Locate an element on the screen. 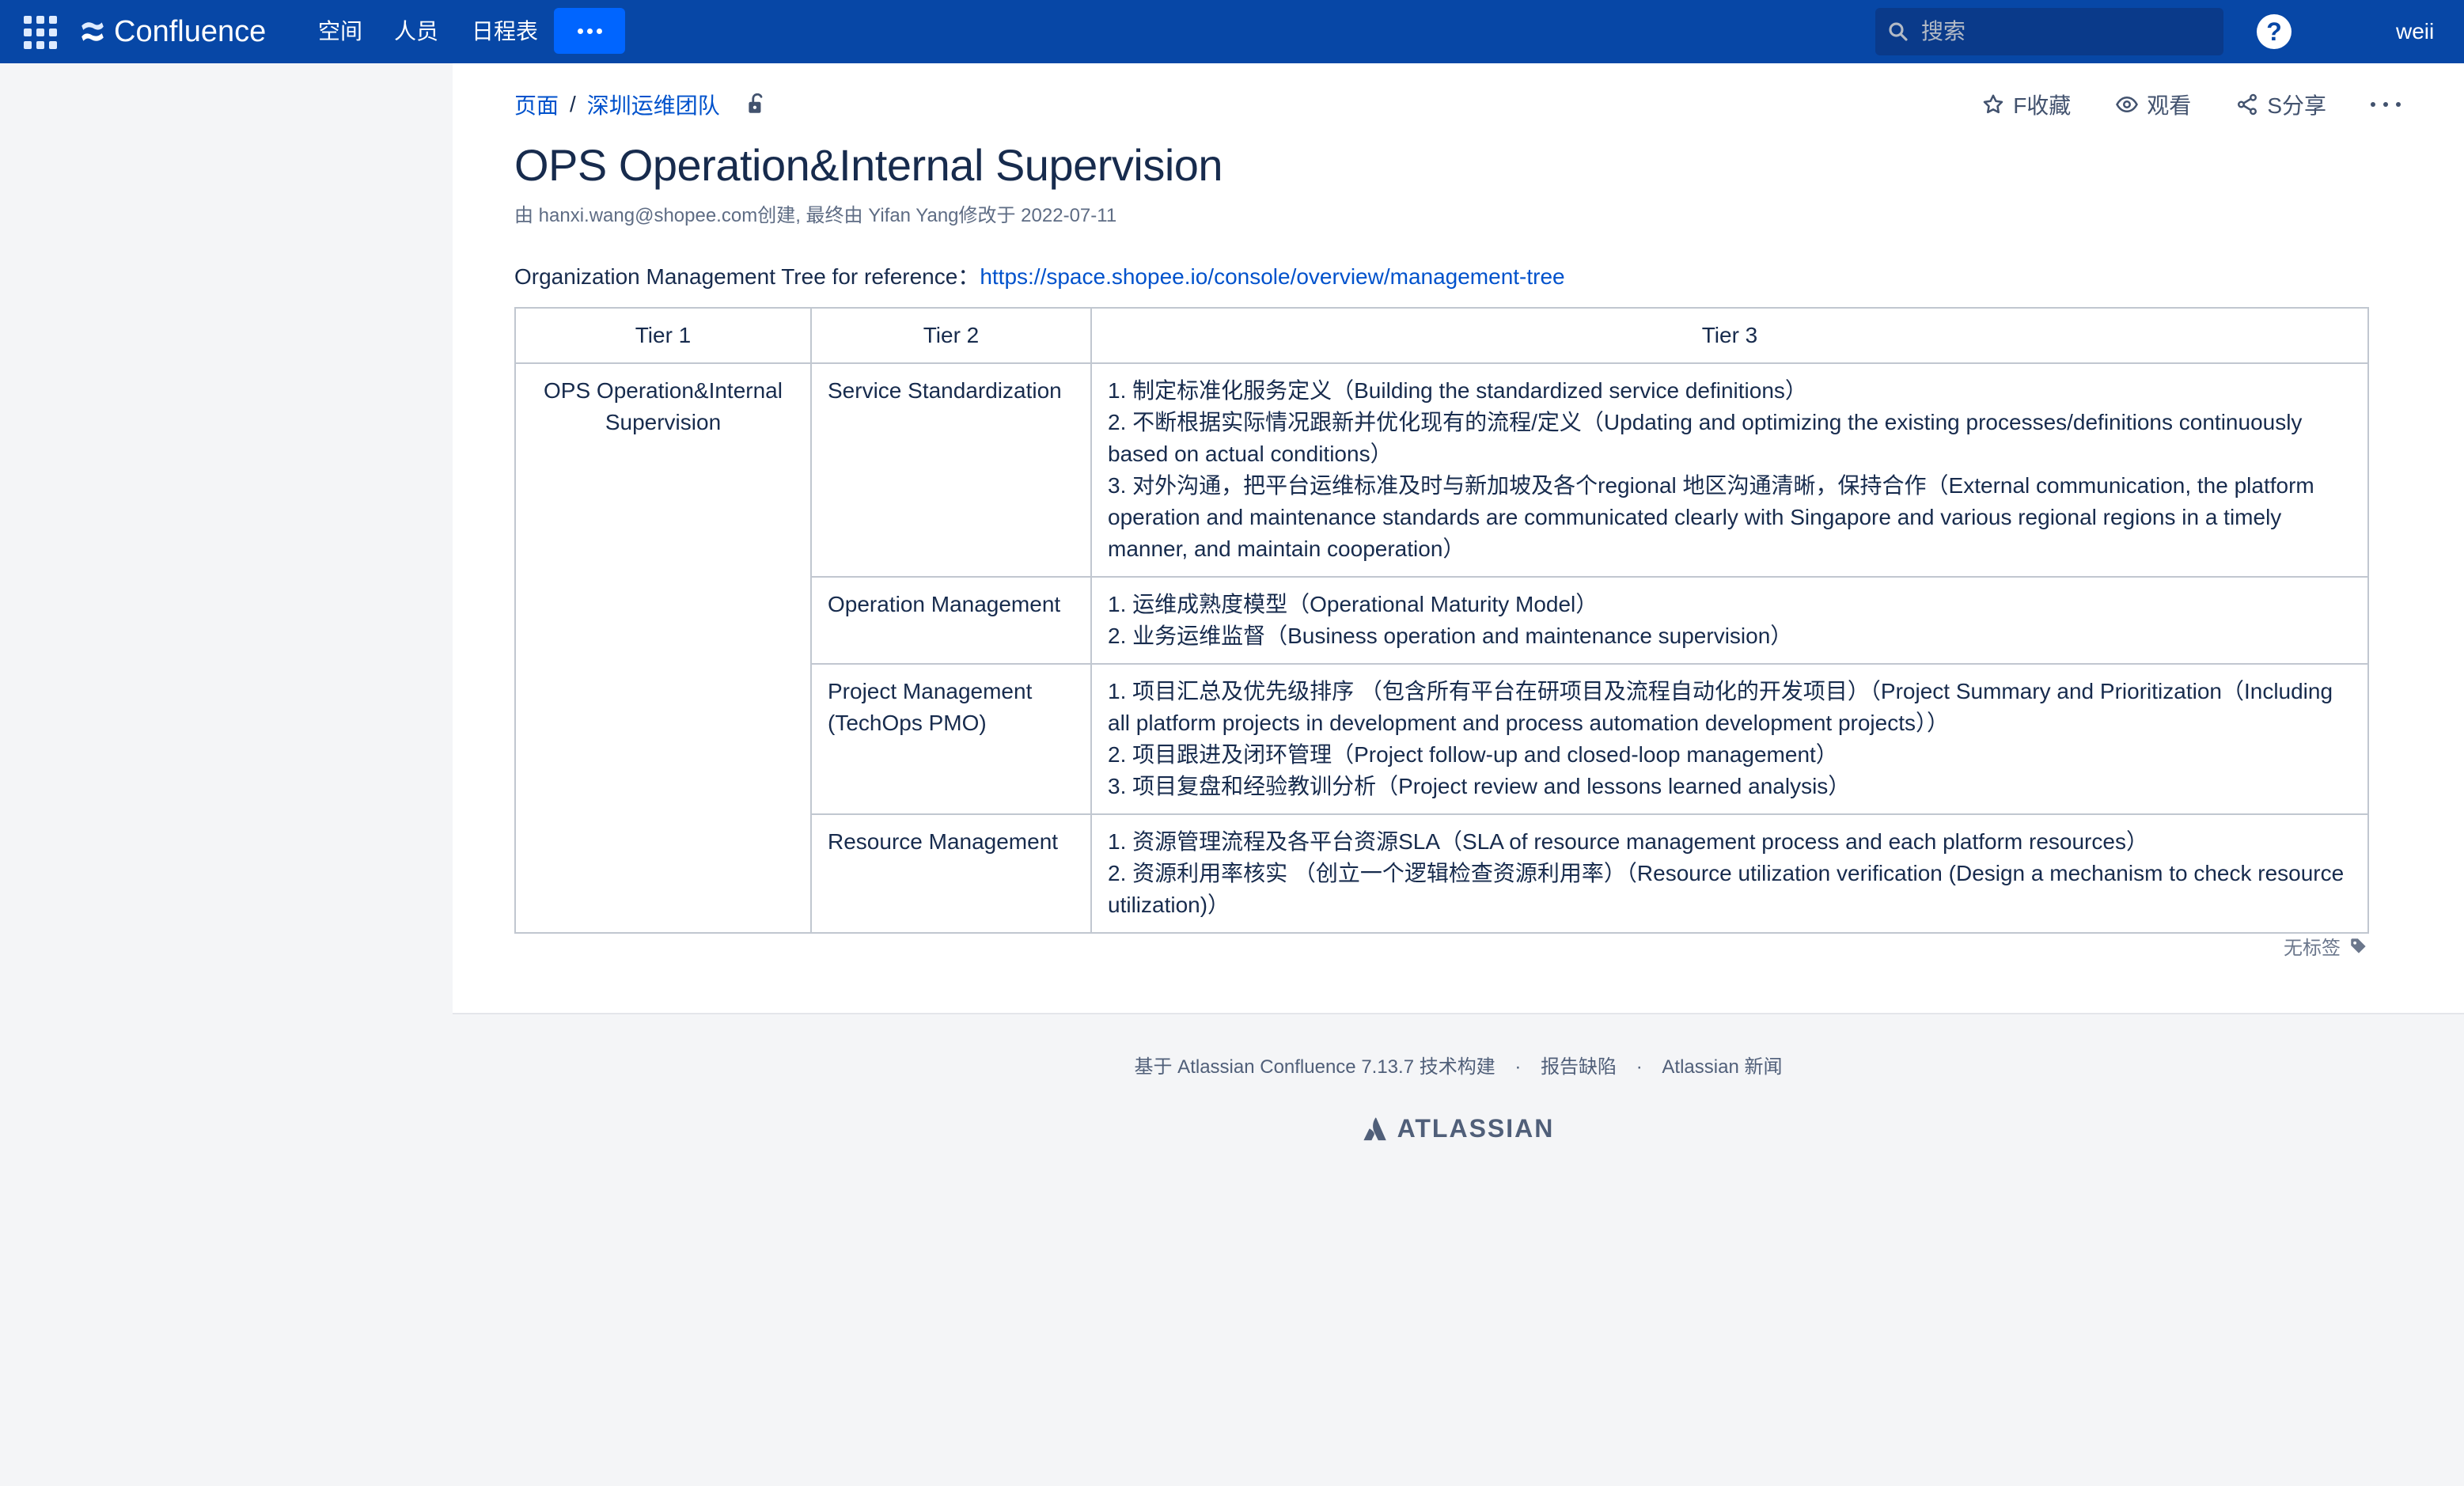  breadcrumb-space: 深圳运维团队 is located at coordinates (653, 104).